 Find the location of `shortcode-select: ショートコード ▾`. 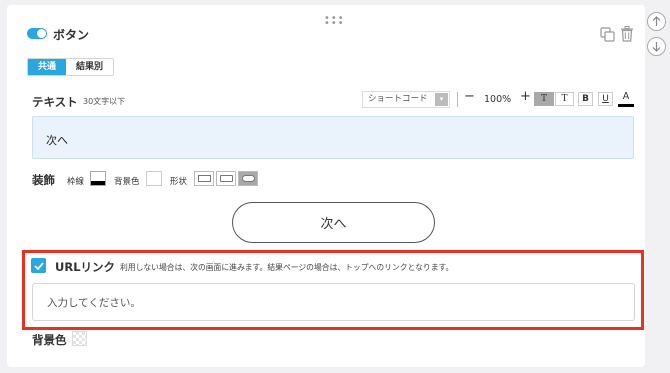

shortcode-select: ショートコード ▾ is located at coordinates (406, 99).